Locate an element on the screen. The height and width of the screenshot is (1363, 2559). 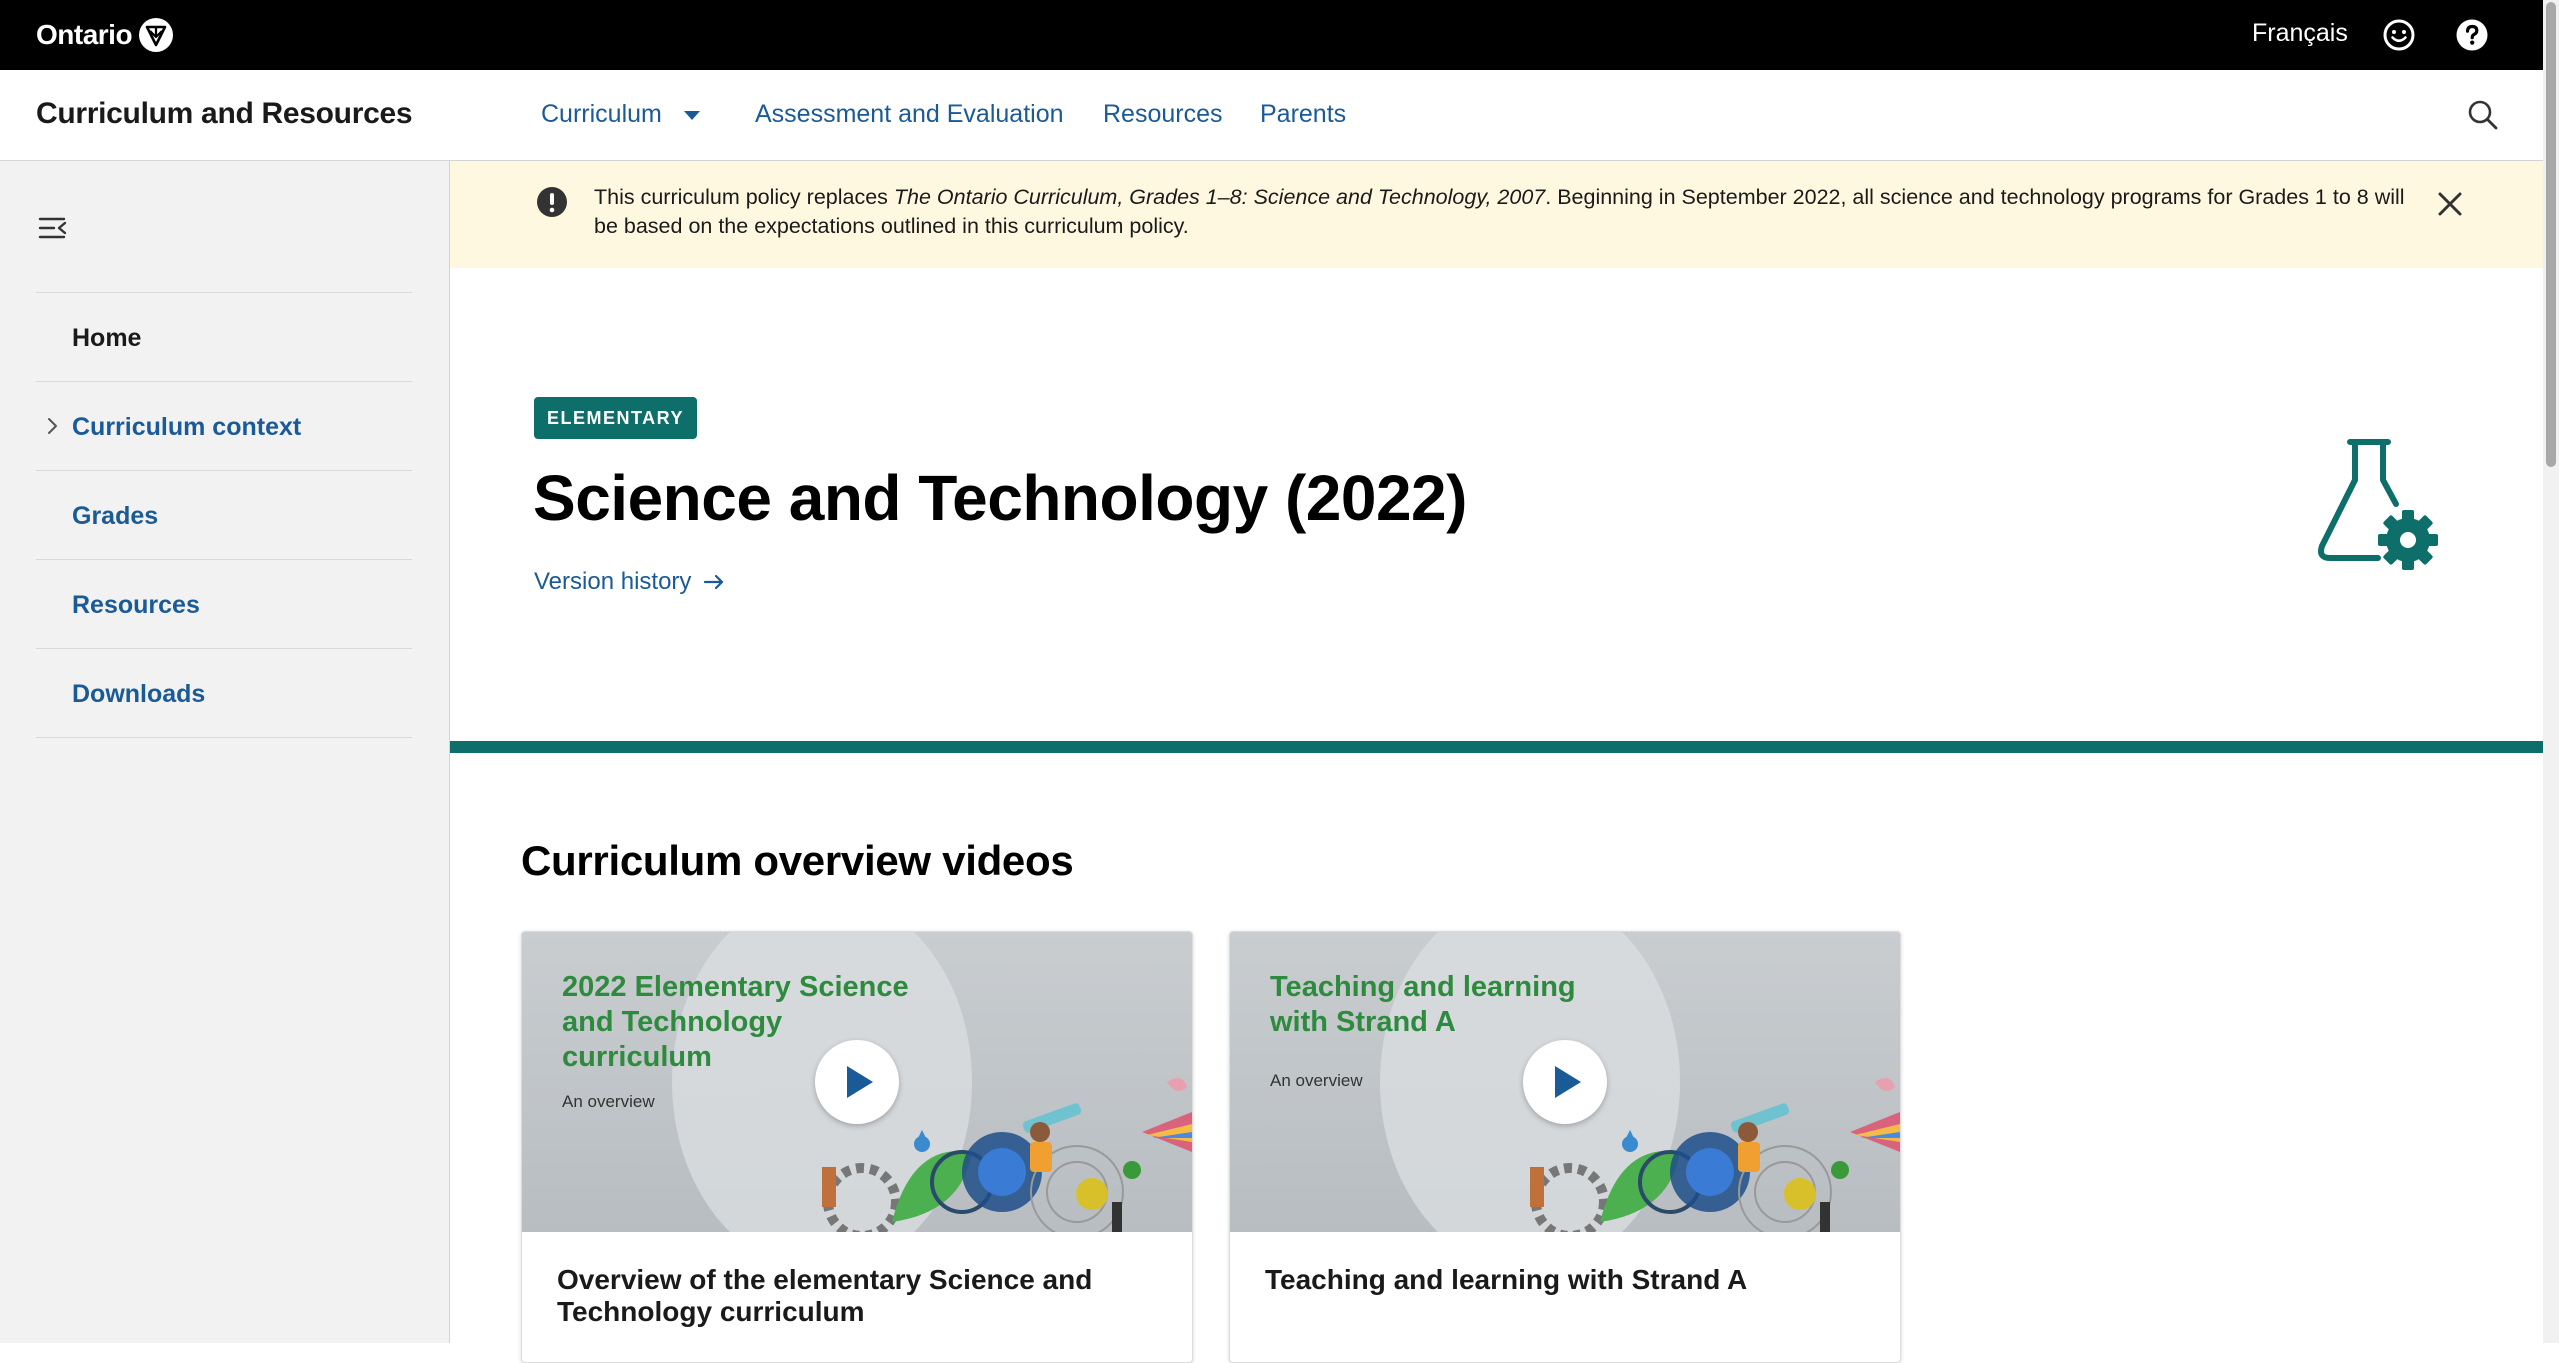
search-icon is located at coordinates (2483, 115).